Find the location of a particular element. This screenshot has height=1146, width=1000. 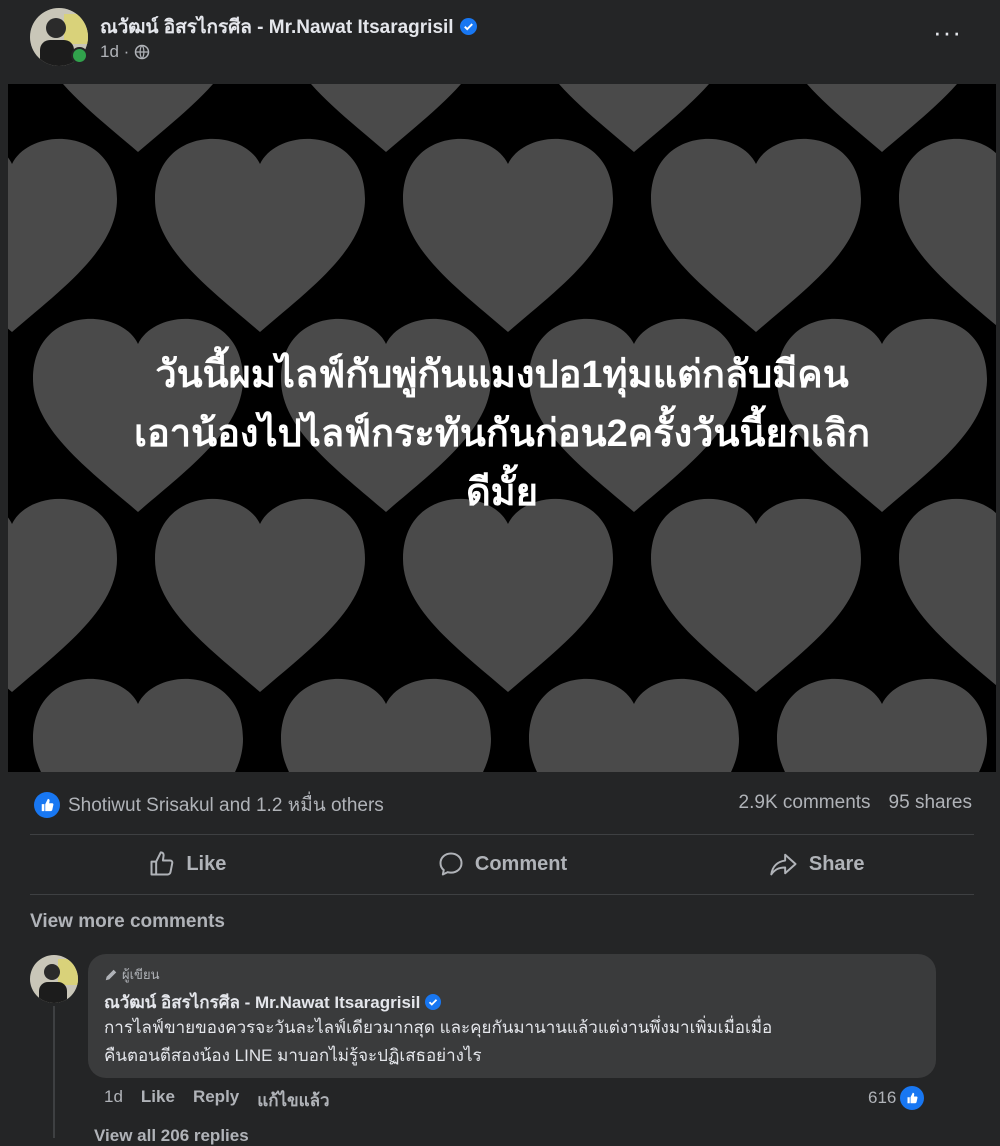

post-actions: Like Comment Share is located at coordinates (502, 864).